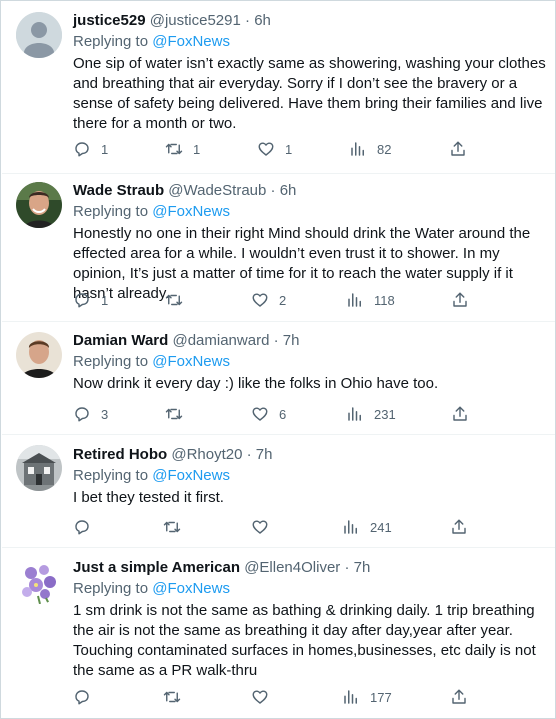  What do you see at coordinates (384, 300) in the screenshot?
I see `view-count: 118` at bounding box center [384, 300].